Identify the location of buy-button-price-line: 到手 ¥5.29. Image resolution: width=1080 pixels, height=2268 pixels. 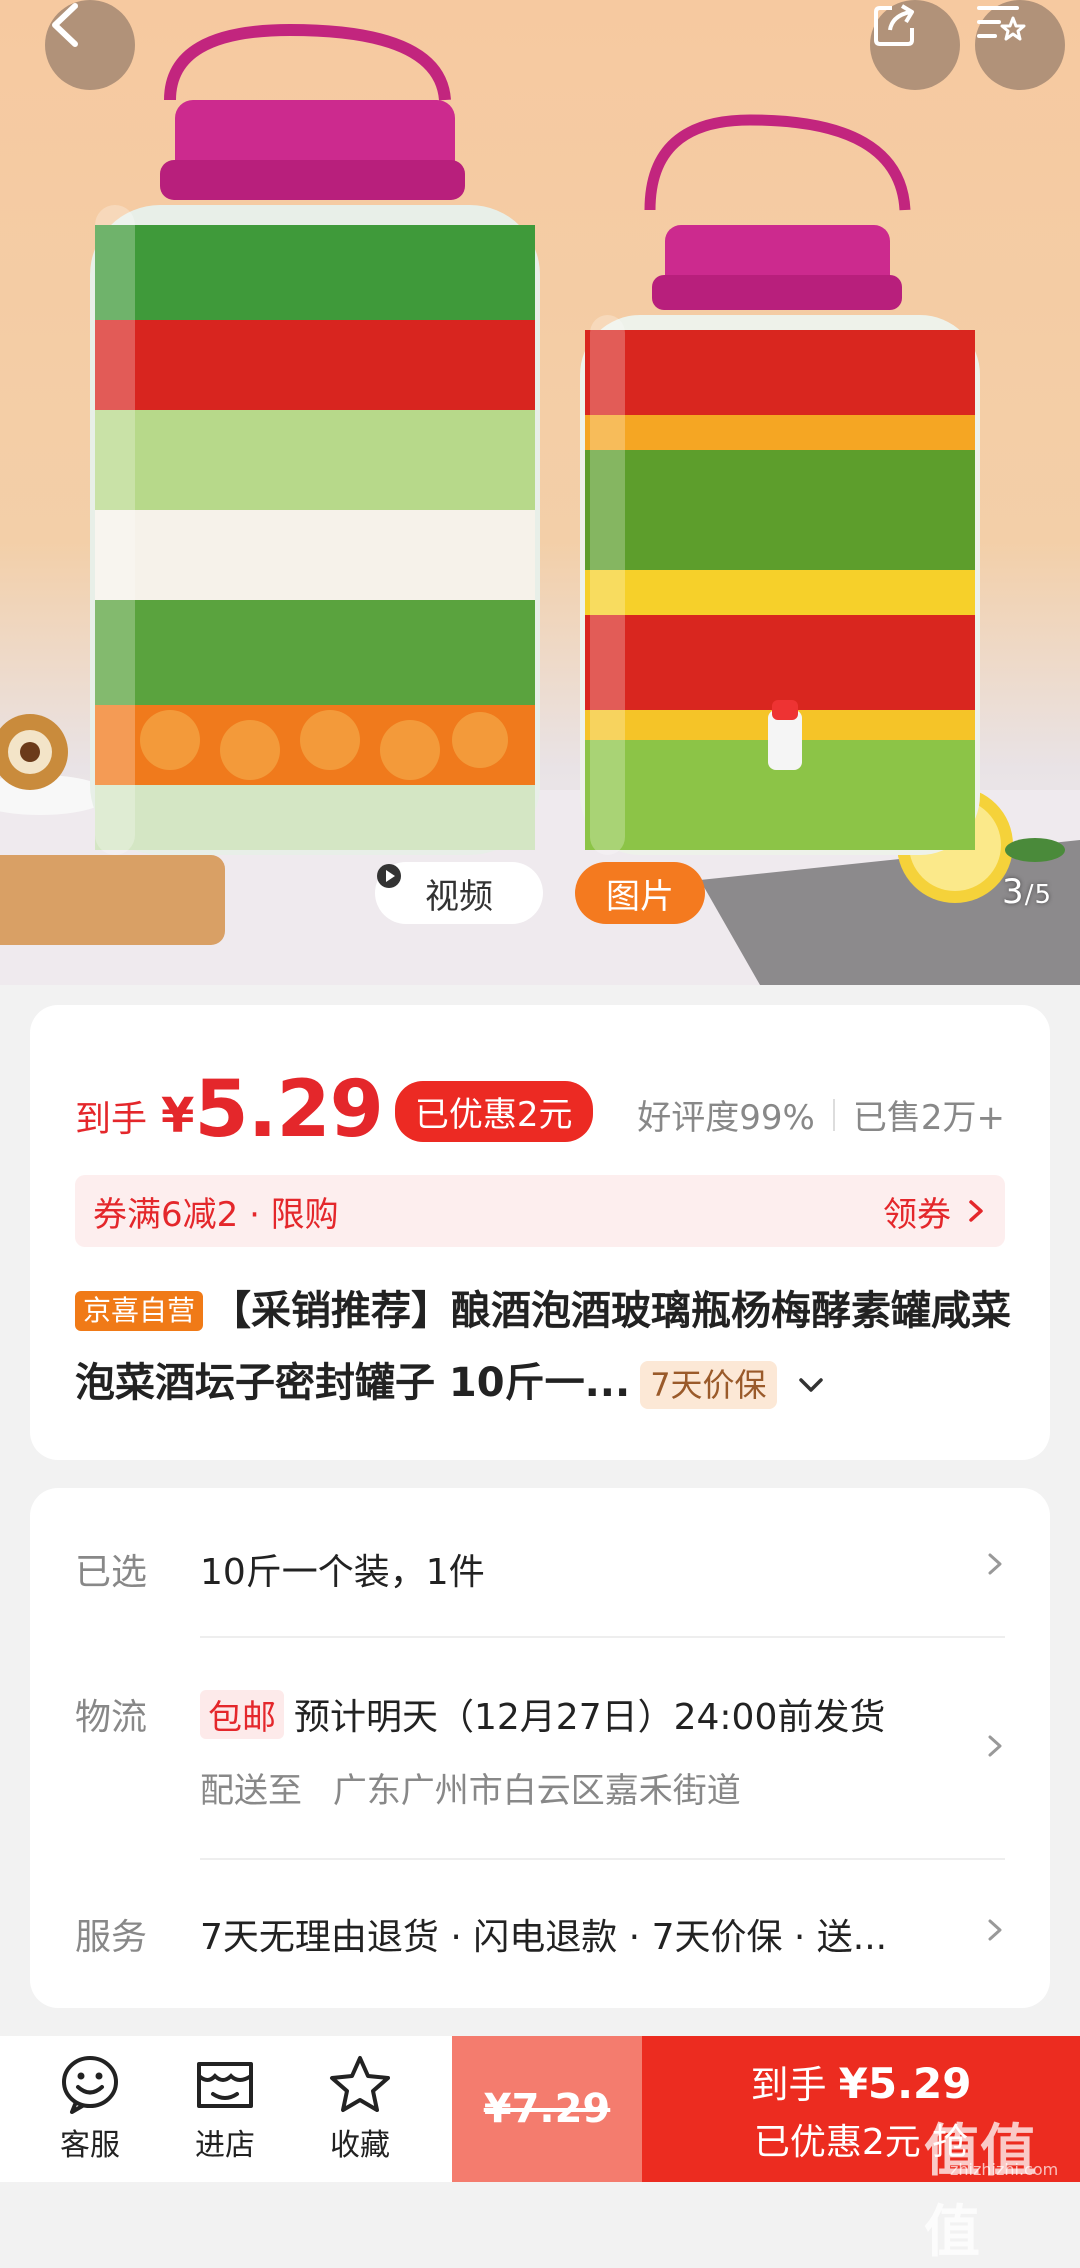
(861, 2081).